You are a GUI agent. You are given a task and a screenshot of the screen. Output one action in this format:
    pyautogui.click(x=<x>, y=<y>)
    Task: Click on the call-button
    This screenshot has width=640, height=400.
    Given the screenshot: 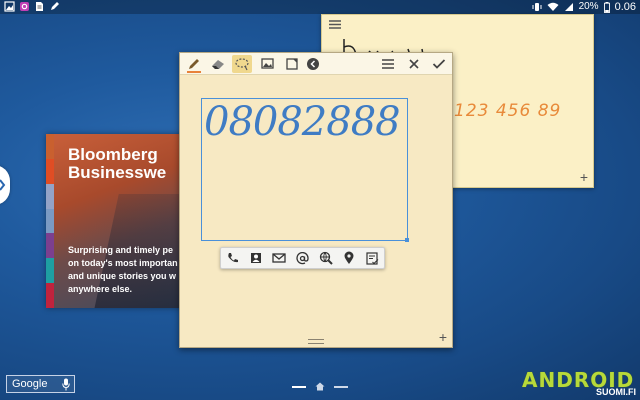 What is the action you would take?
    pyautogui.click(x=233, y=258)
    